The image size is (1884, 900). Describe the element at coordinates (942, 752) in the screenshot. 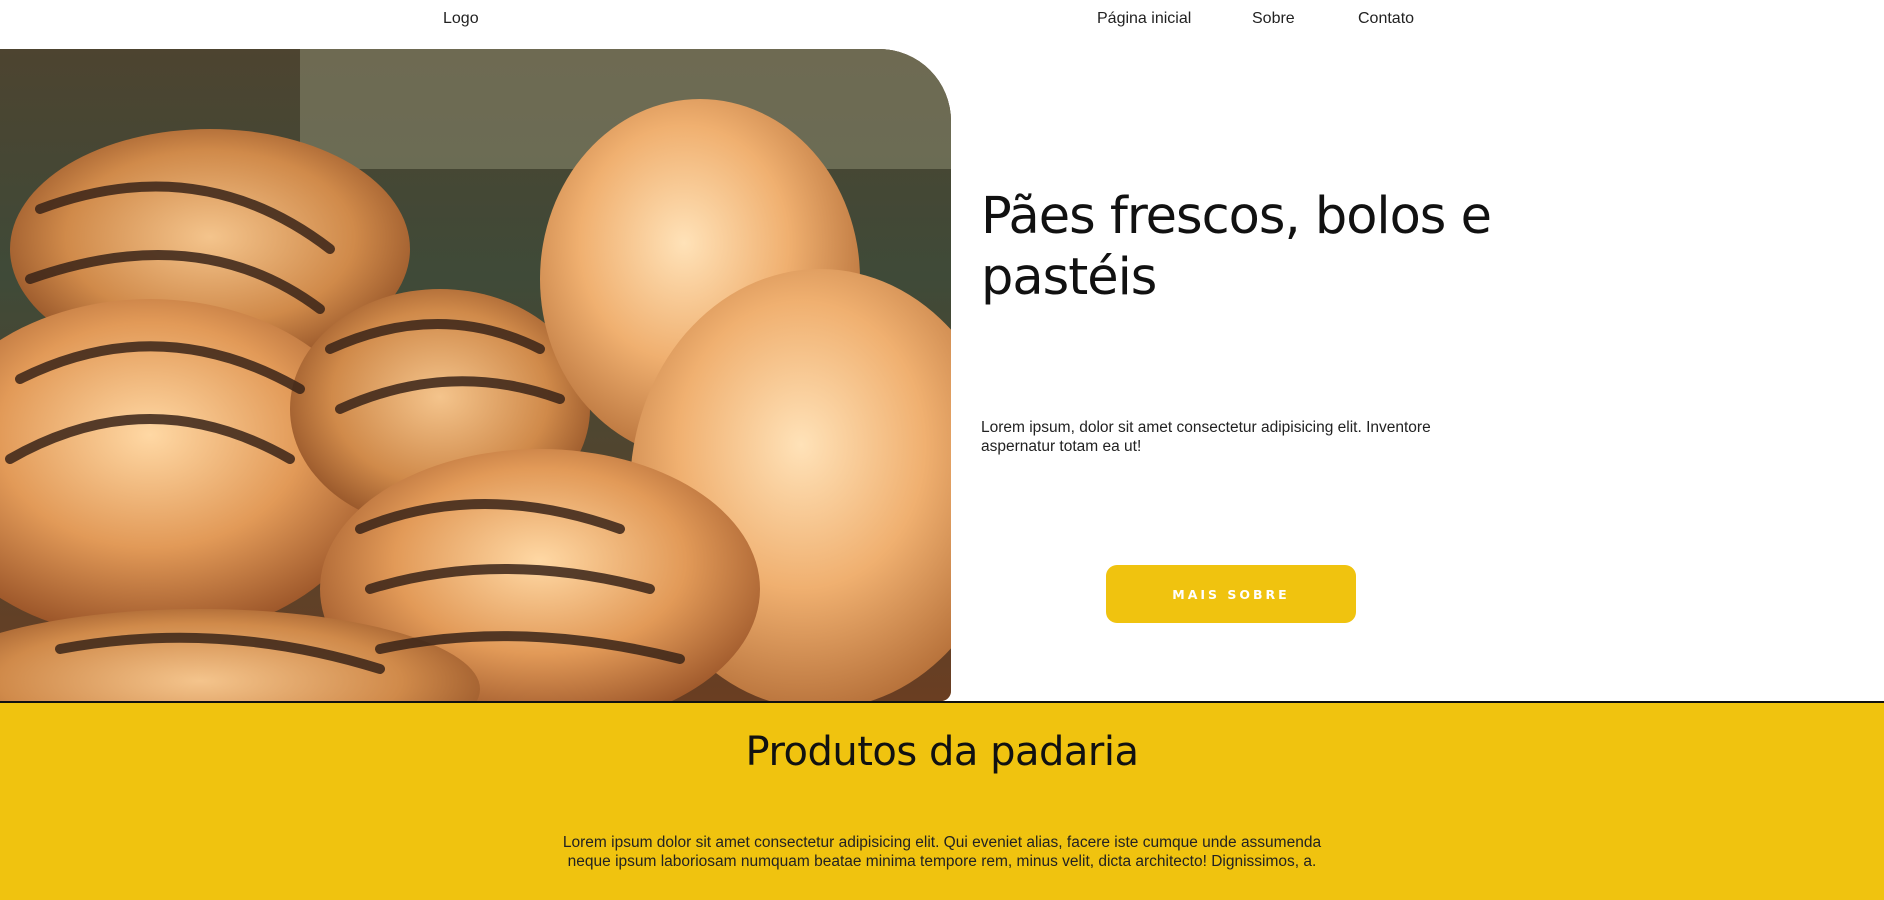

I see `products-title: Produtos da padaria` at that location.